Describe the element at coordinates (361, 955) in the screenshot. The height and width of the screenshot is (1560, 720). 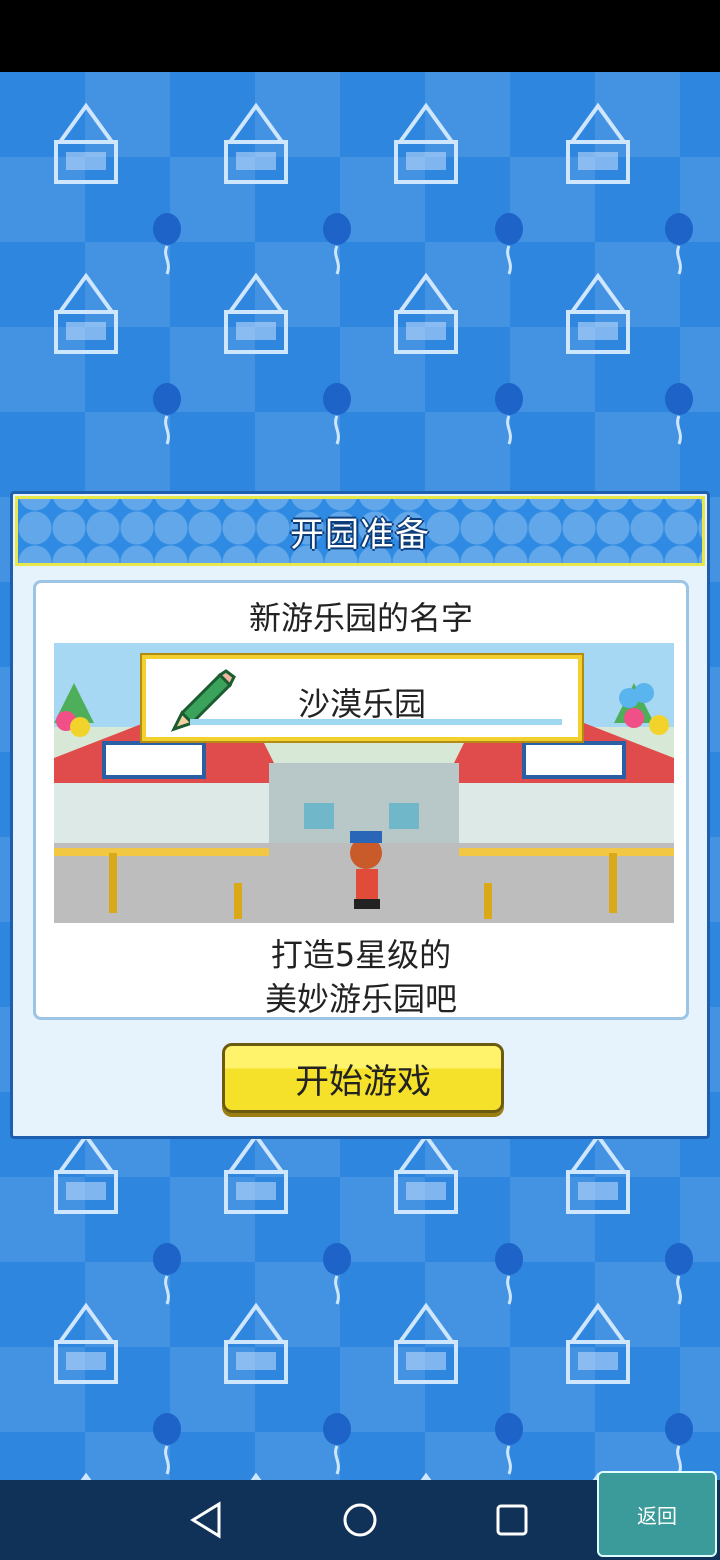
I see `caption-line-1: 打造5星级的` at that location.